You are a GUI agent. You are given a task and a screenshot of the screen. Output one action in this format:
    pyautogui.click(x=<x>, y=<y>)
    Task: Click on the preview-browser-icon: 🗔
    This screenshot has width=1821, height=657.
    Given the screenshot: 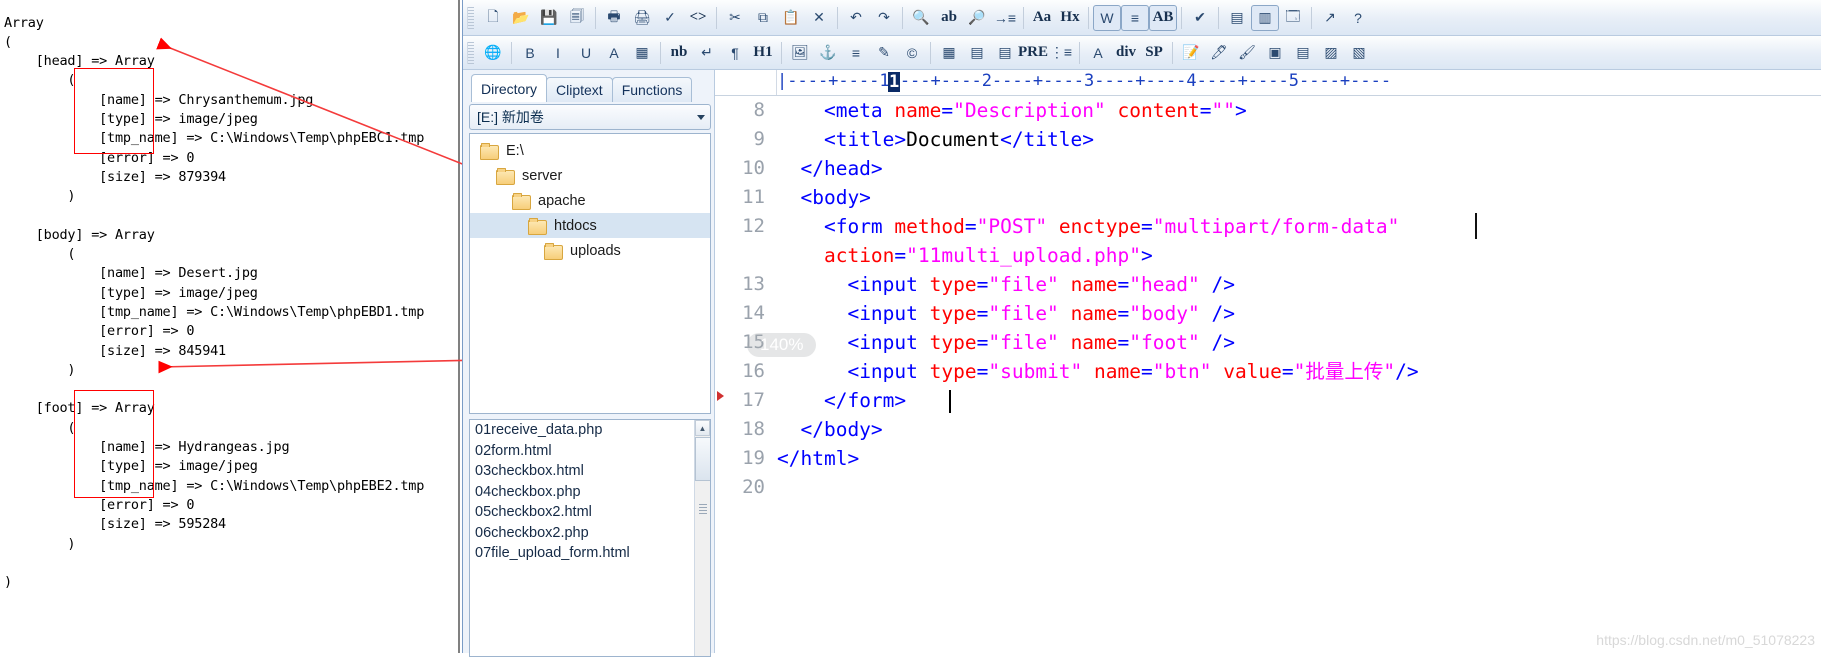 What is the action you would take?
    pyautogui.click(x=1293, y=18)
    